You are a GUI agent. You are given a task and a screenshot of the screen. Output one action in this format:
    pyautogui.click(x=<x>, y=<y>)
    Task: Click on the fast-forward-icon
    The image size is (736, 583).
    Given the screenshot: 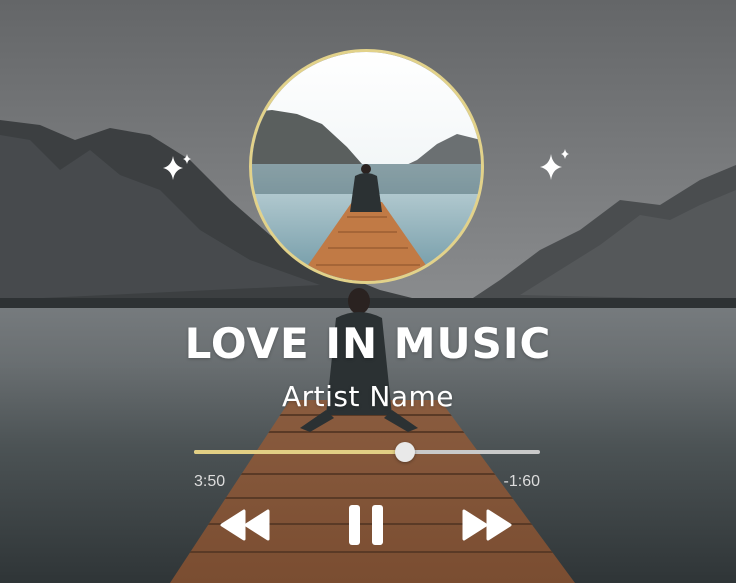 What is the action you would take?
    pyautogui.click(x=487, y=525)
    